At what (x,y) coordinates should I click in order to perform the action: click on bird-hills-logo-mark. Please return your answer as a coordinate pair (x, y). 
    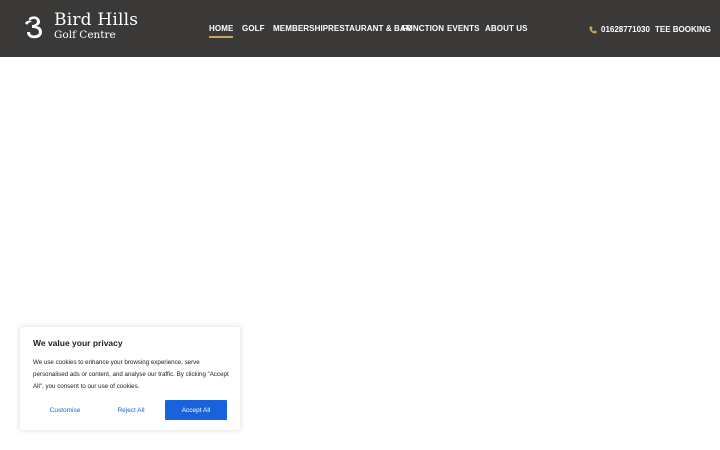
    Looking at the image, I should click on (33, 26).